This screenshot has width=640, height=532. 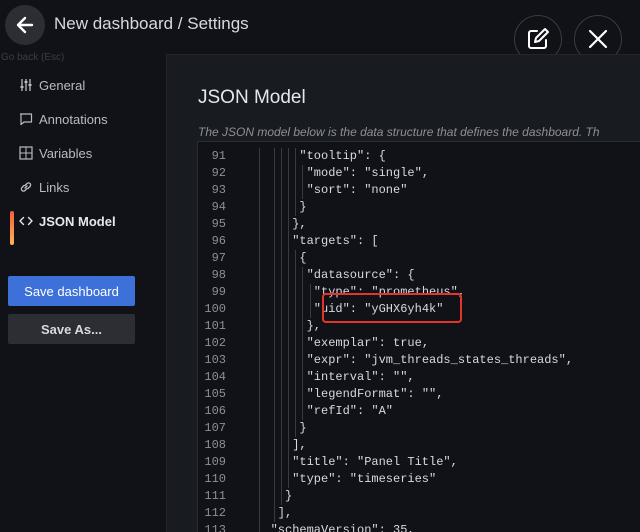 I want to click on code-icon, so click(x=26, y=221).